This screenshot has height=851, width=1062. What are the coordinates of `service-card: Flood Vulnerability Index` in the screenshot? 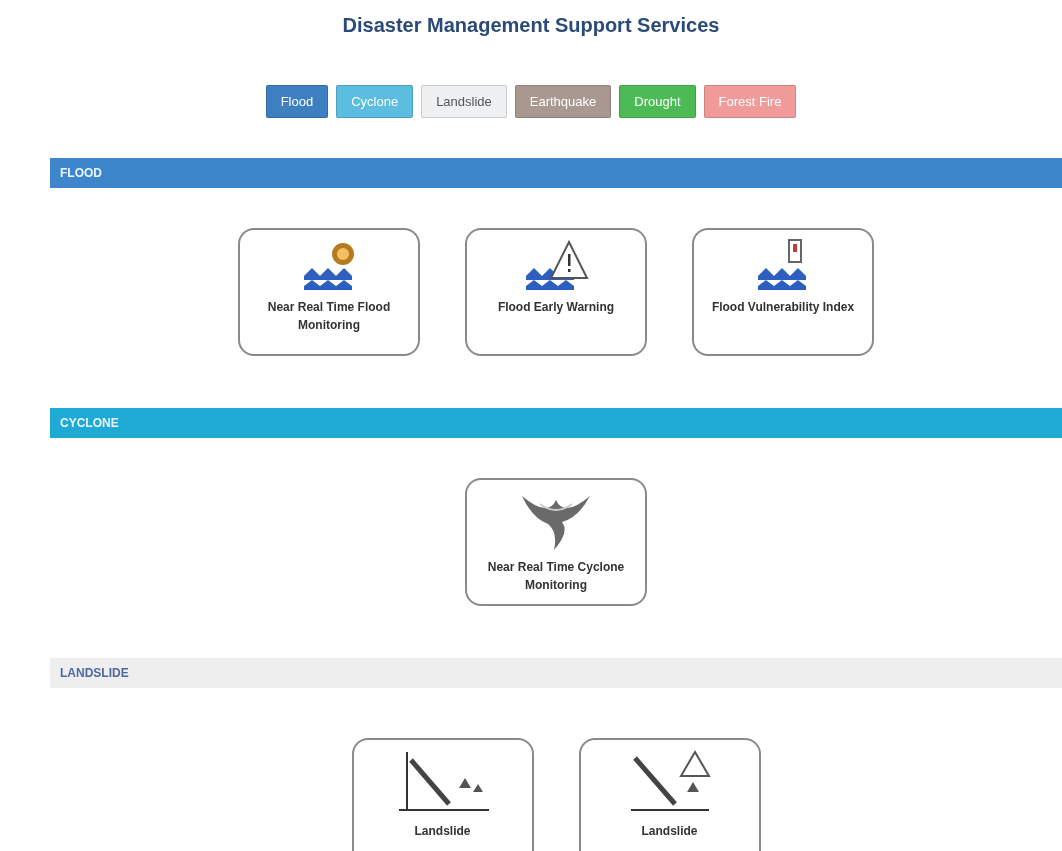 It's located at (783, 292).